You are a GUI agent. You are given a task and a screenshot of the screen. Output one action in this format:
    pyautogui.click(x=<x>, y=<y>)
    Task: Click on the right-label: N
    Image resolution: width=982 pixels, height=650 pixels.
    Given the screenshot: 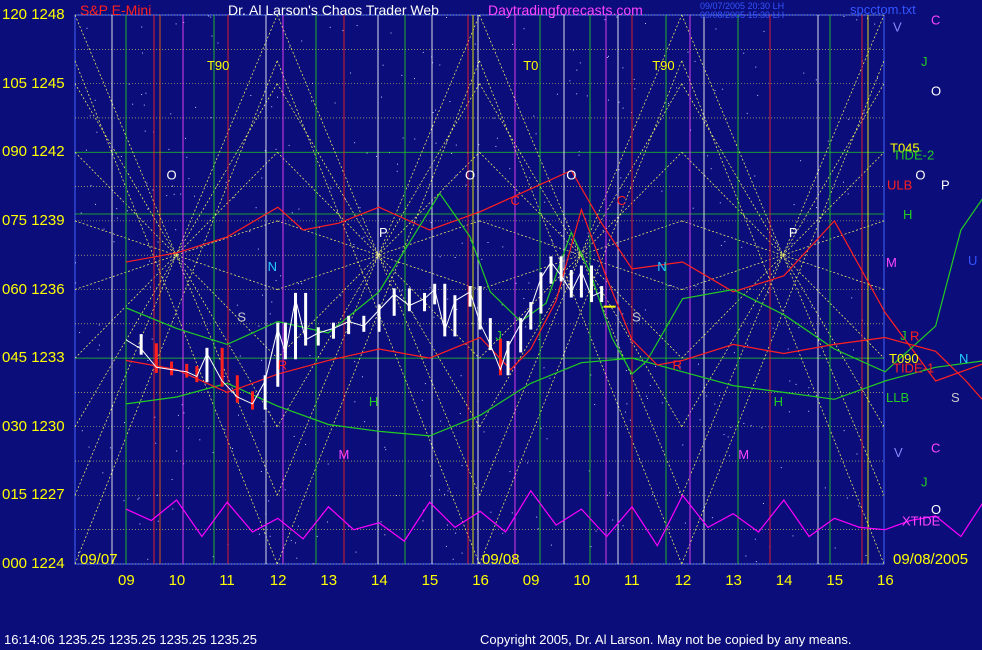 What is the action you would take?
    pyautogui.click(x=963, y=358)
    